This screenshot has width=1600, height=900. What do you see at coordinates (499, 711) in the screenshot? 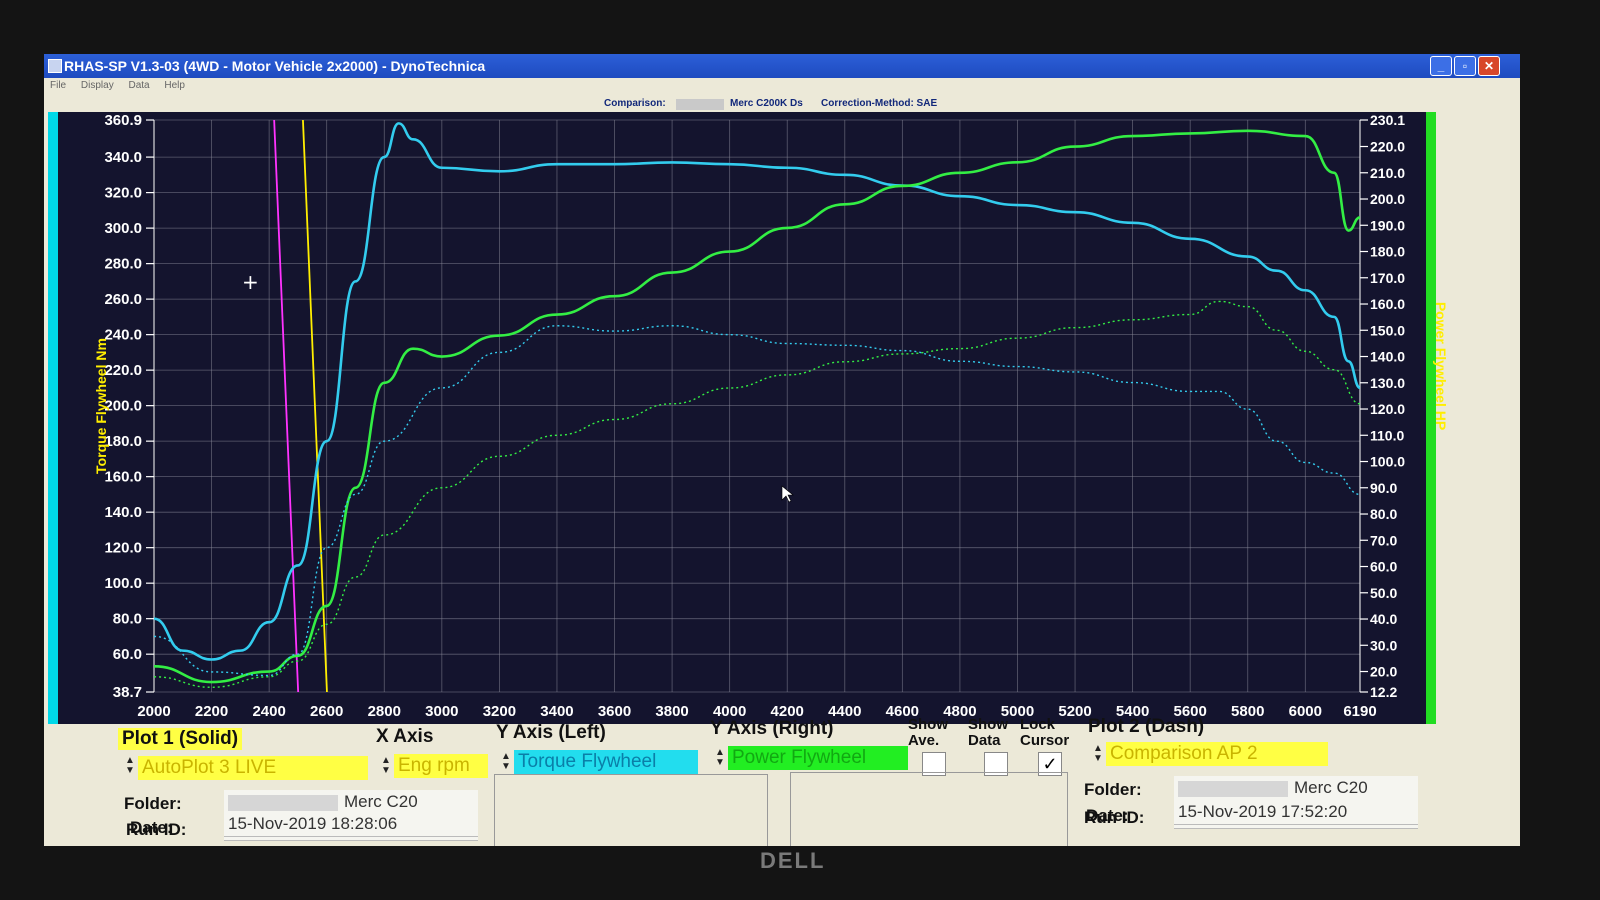
I see `x-tick-label: 3200` at bounding box center [499, 711].